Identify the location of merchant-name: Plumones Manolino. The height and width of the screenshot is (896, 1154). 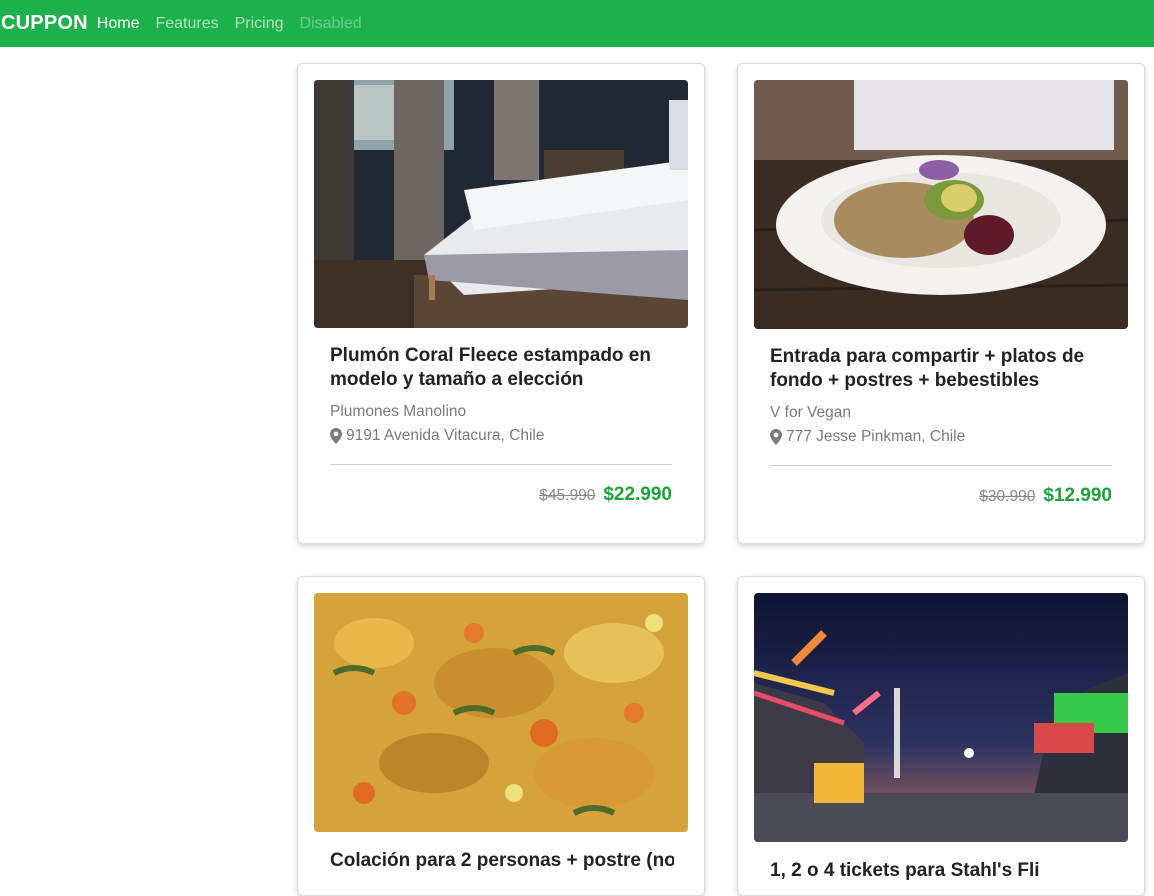
(398, 411).